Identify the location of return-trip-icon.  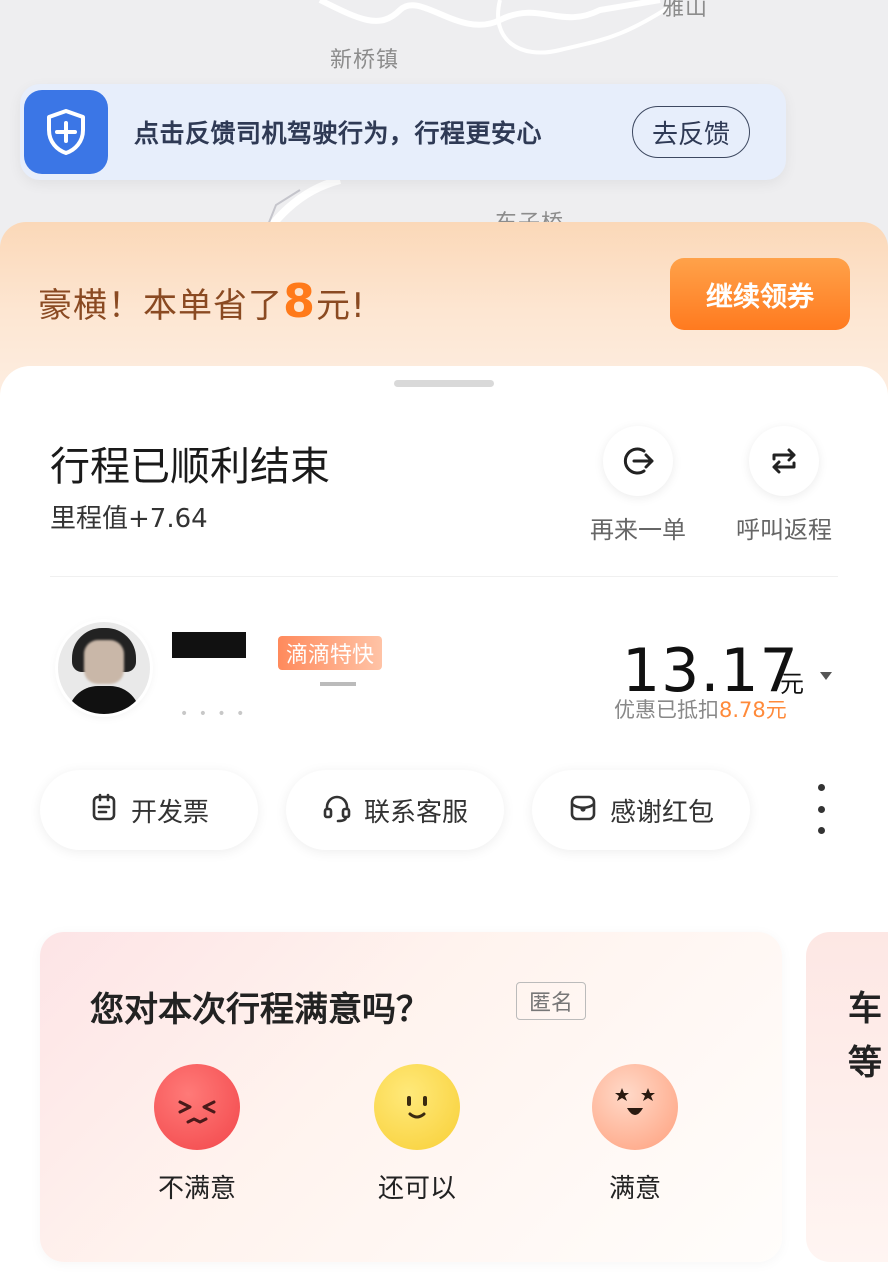
(784, 461).